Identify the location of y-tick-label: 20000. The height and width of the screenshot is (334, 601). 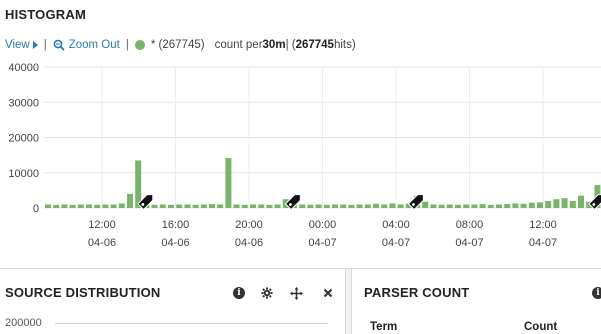
(23, 139).